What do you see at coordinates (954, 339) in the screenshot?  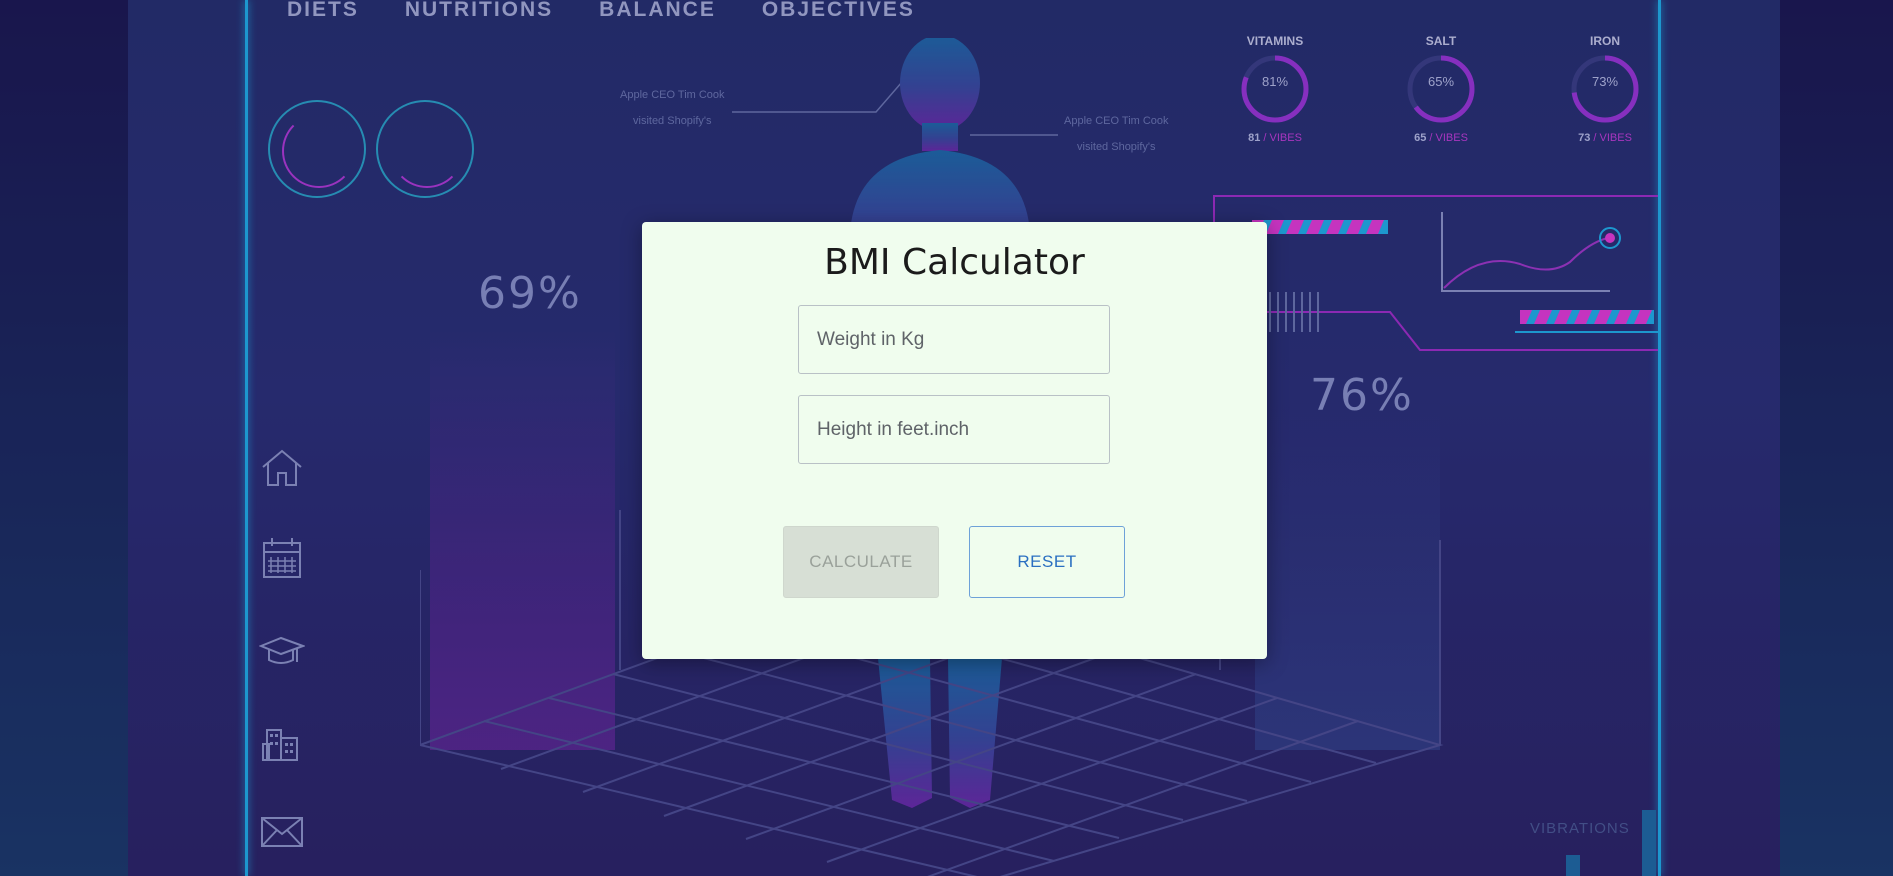 I see `weight-input` at bounding box center [954, 339].